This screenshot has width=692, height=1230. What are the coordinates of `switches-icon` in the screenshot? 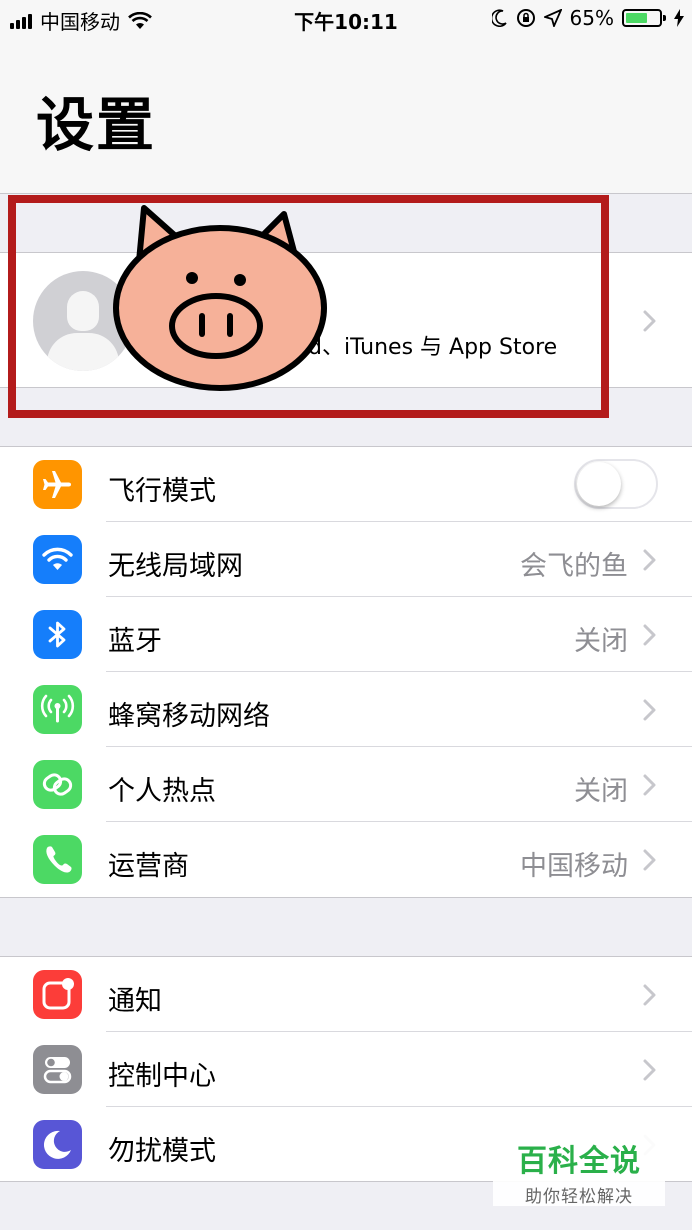 It's located at (57, 1069).